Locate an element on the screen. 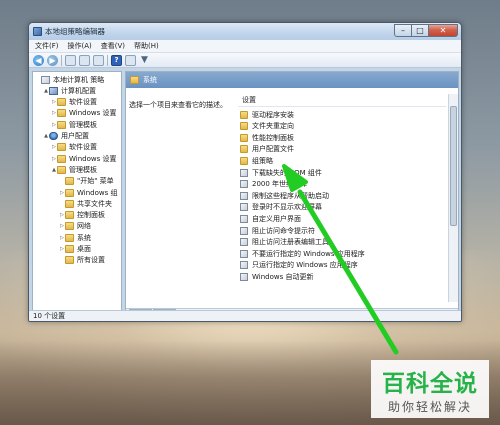  list-item: 不要运行指定的 Windows 应用程序 is located at coordinates (302, 253).